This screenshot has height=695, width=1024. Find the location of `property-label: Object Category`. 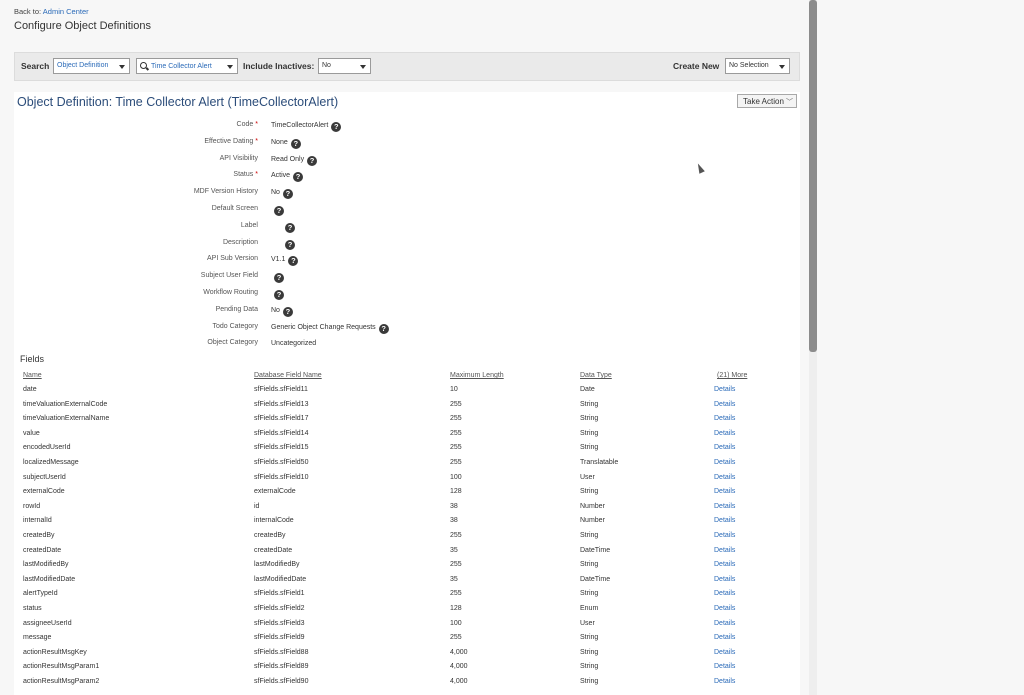

property-label: Object Category is located at coordinates (136, 342).